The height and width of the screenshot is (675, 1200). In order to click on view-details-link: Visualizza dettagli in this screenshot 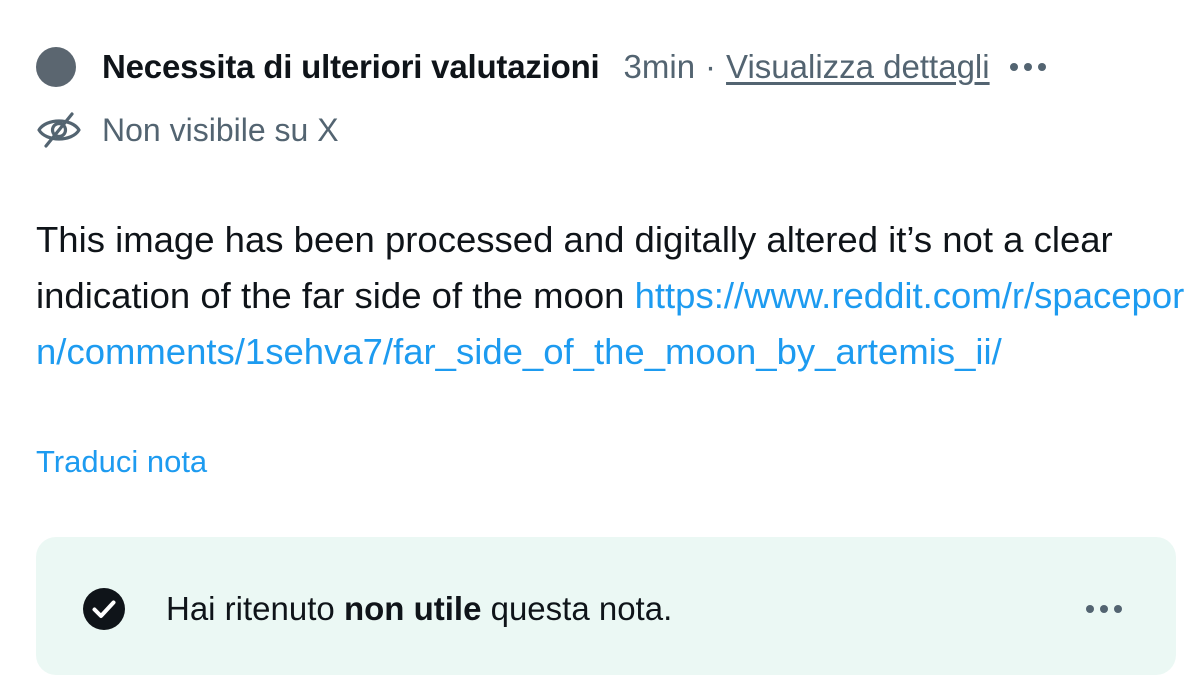, I will do `click(858, 67)`.